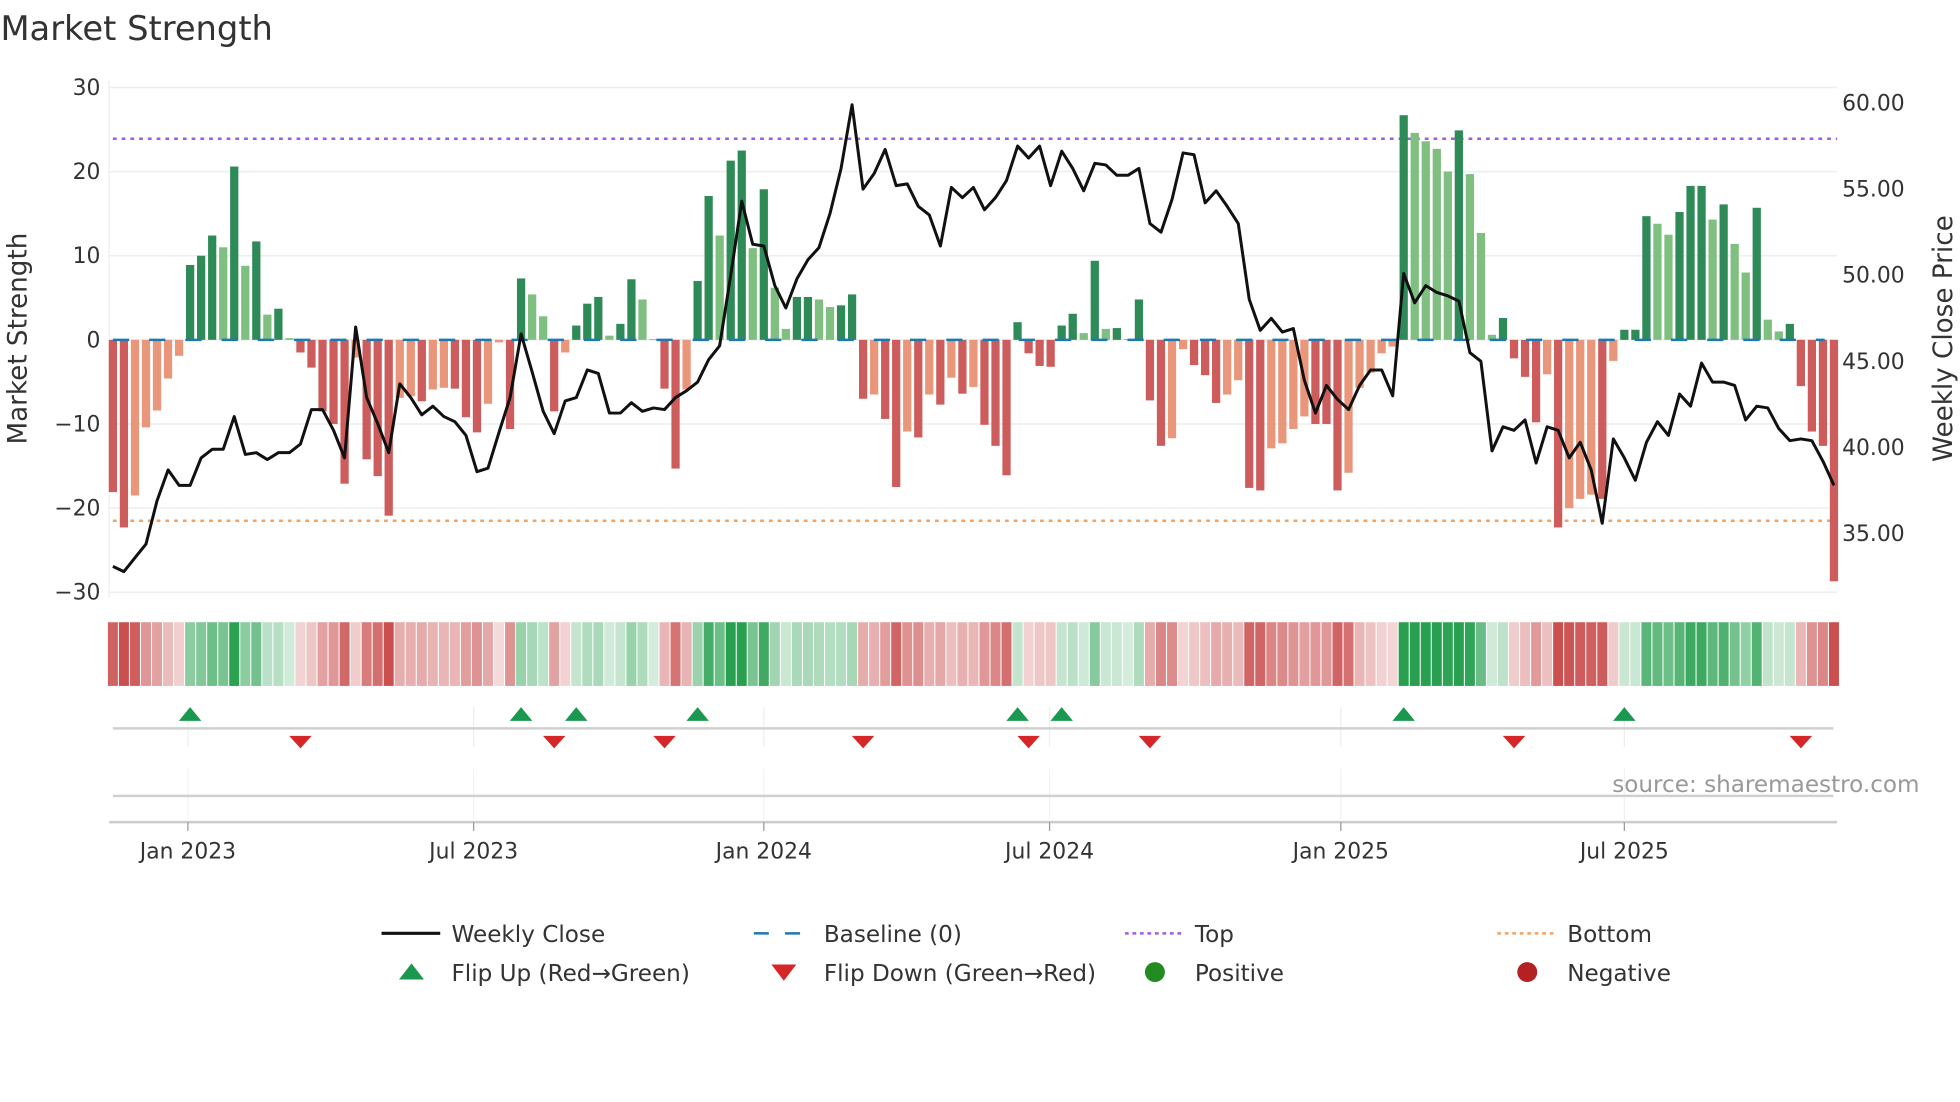 The width and height of the screenshot is (1960, 1102). I want to click on triangle-down-icon, so click(784, 972).